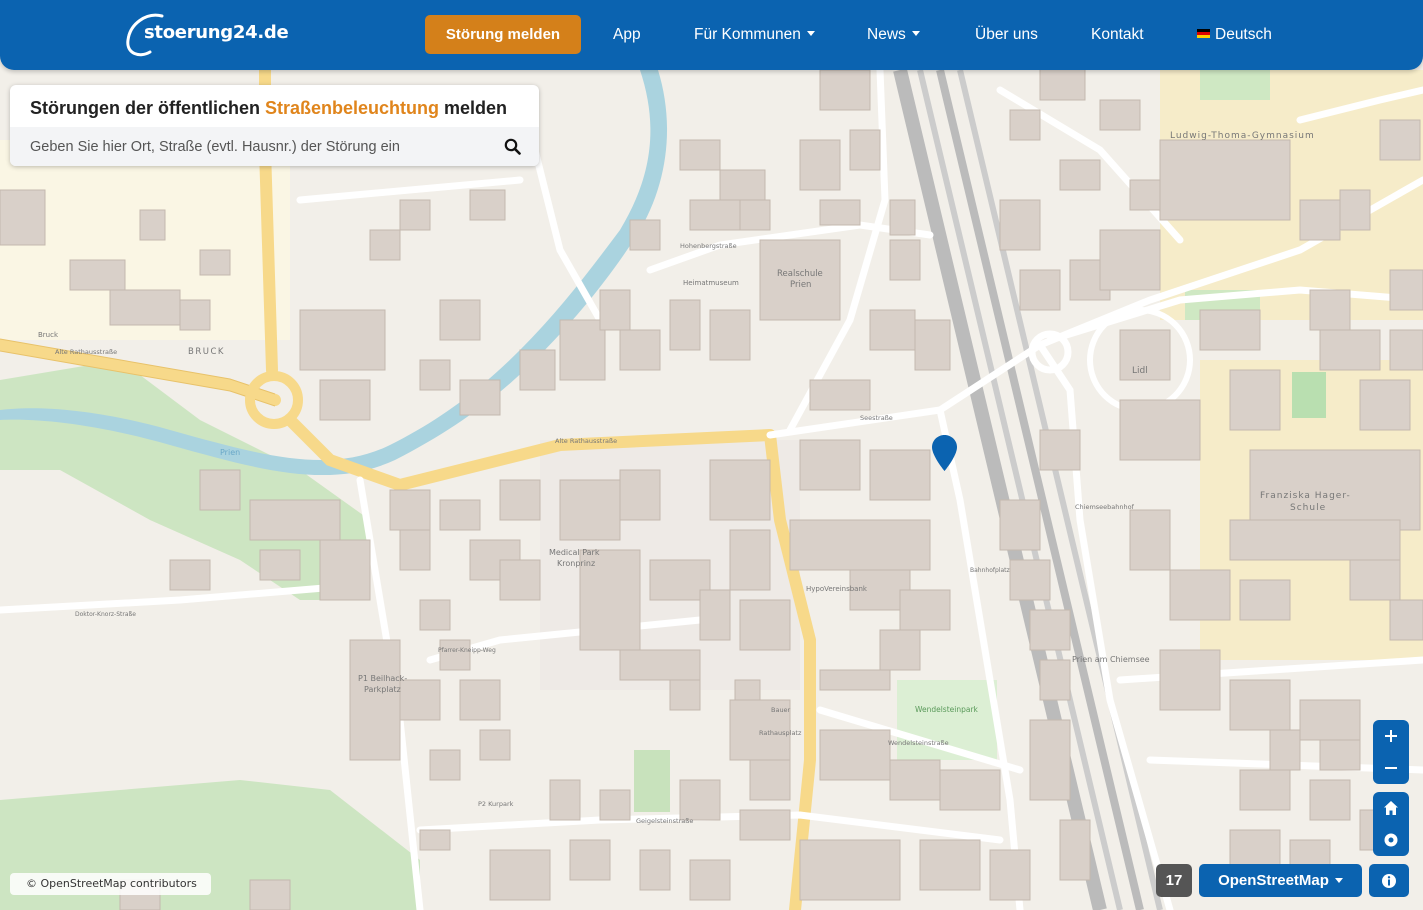 Image resolution: width=1423 pixels, height=910 pixels. Describe the element at coordinates (576, 563) in the screenshot. I see `label-kronprinz: Kronprinz` at that location.